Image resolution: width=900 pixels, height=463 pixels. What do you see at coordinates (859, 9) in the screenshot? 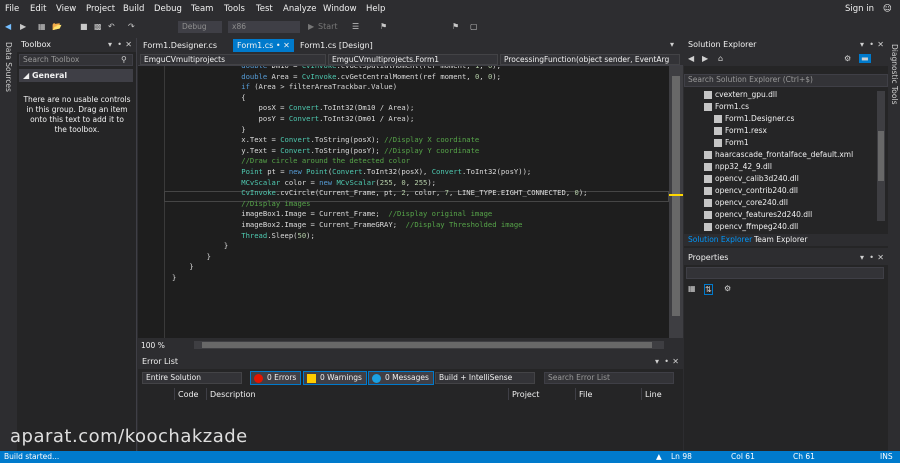
I see `sign-in-link: Sign in` at bounding box center [859, 9].